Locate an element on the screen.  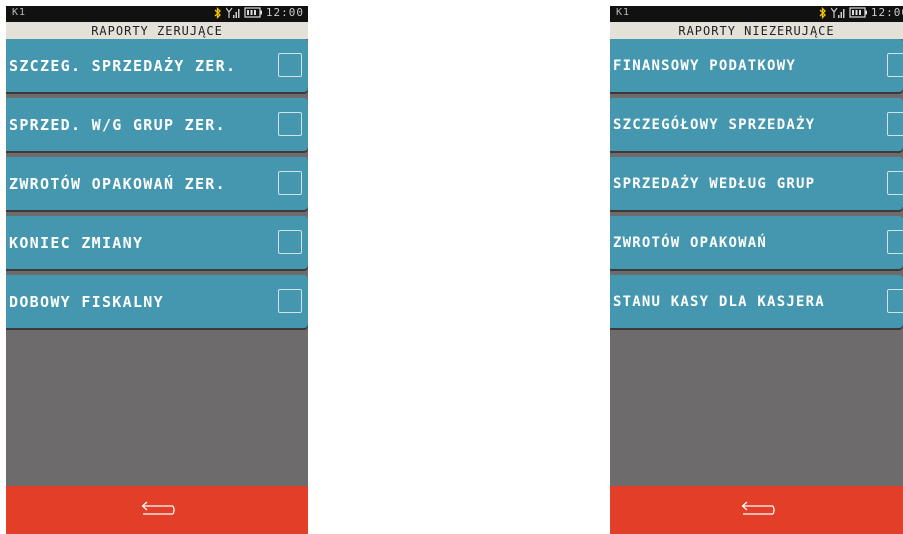
report-item-zwrotow-opakowan: ZWROTÓW OPAKOWAŃ is located at coordinates (756, 242).